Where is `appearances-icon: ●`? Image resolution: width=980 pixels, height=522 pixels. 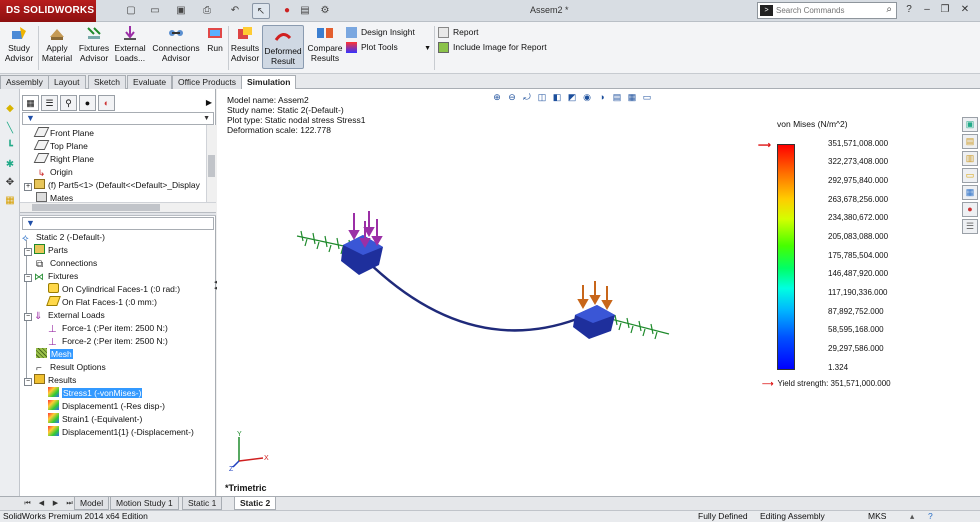
appearances-icon: ● is located at coordinates (970, 209).